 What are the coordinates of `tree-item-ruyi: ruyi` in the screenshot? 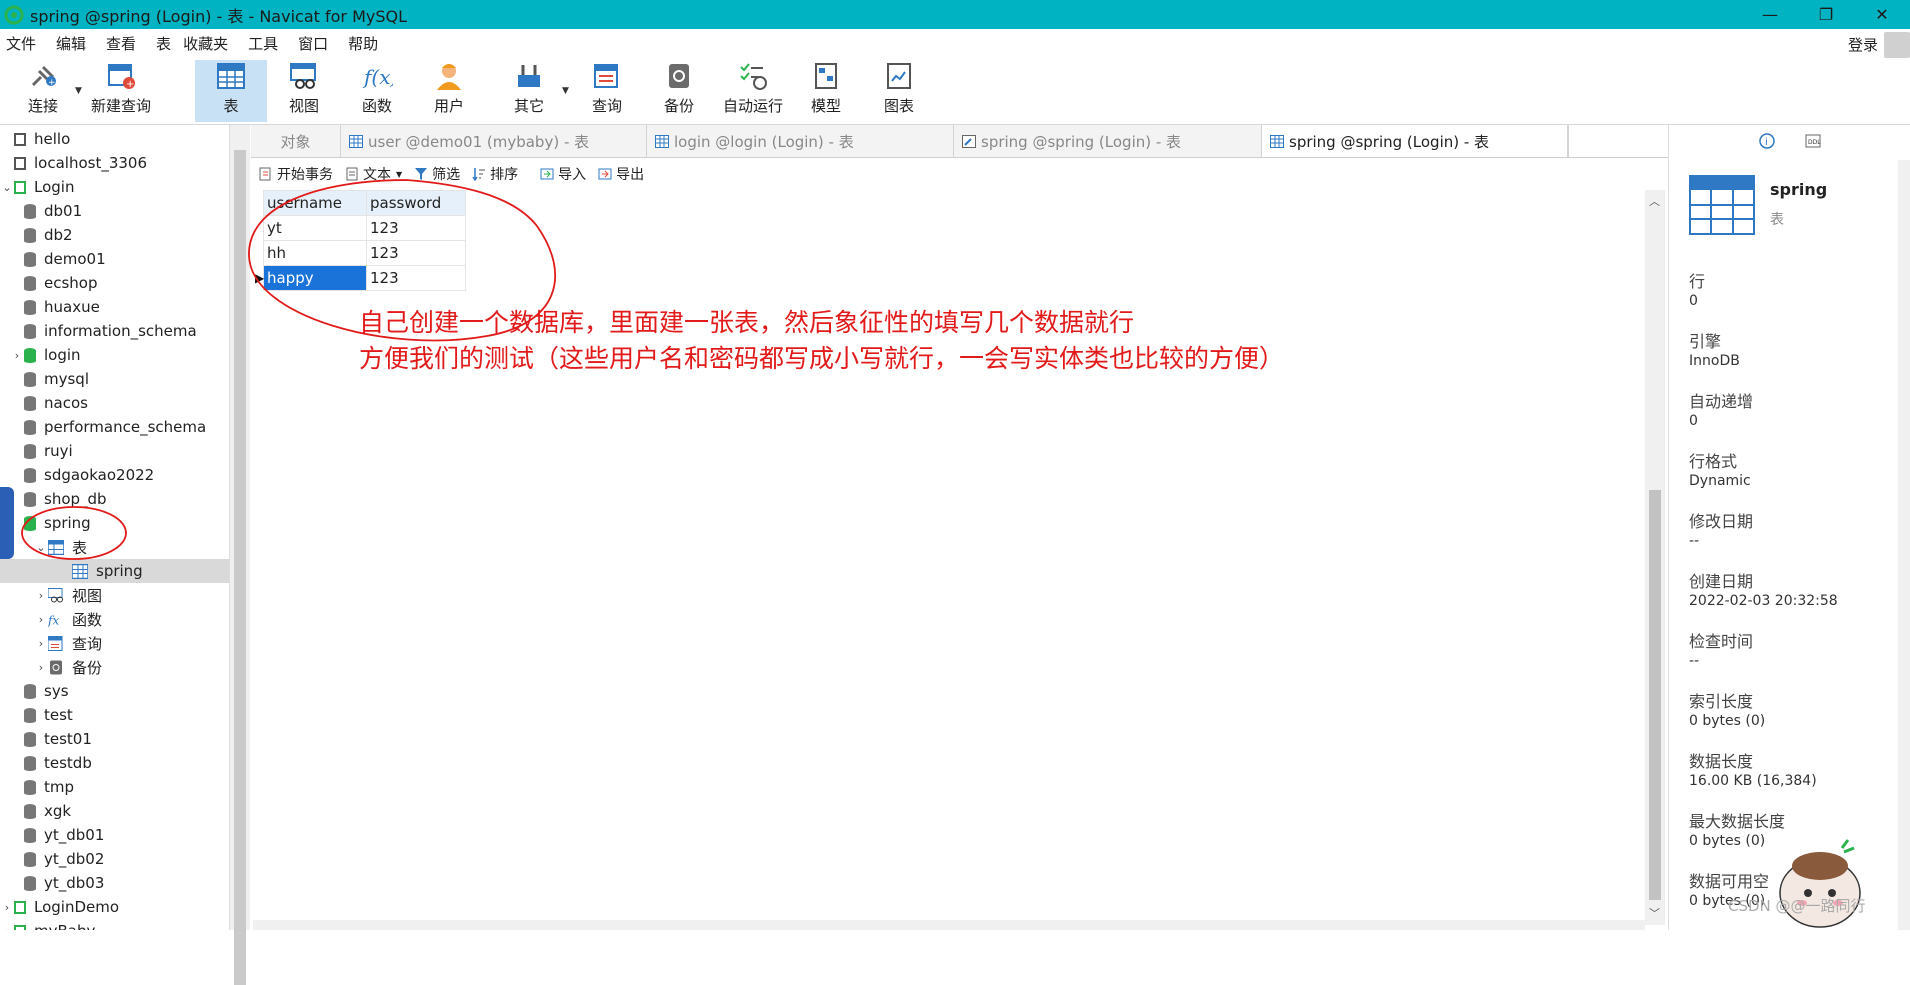 It's located at (114, 451).